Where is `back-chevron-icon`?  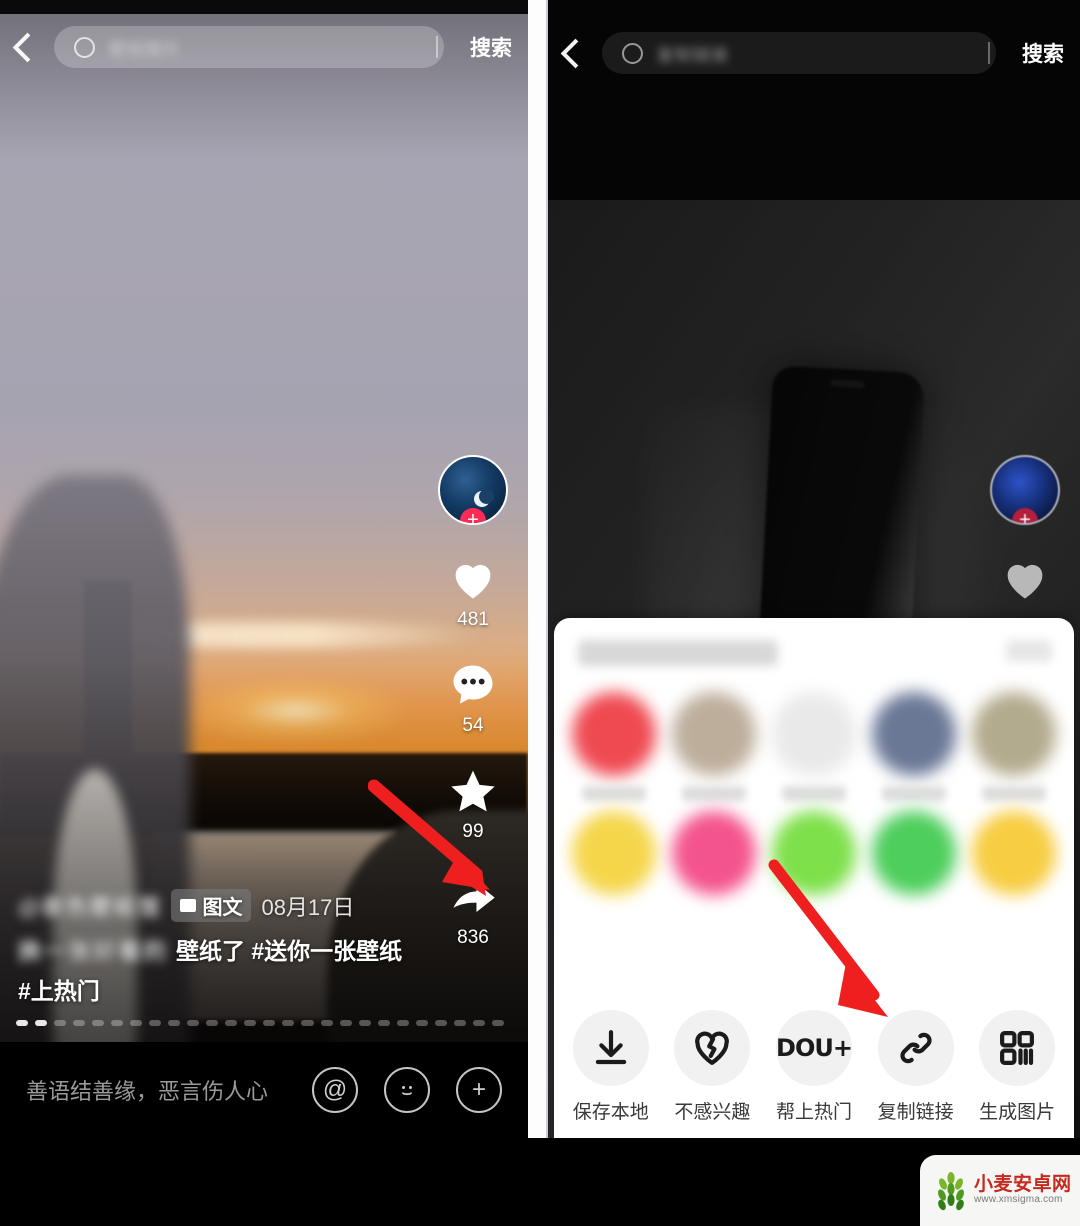 back-chevron-icon is located at coordinates (575, 53).